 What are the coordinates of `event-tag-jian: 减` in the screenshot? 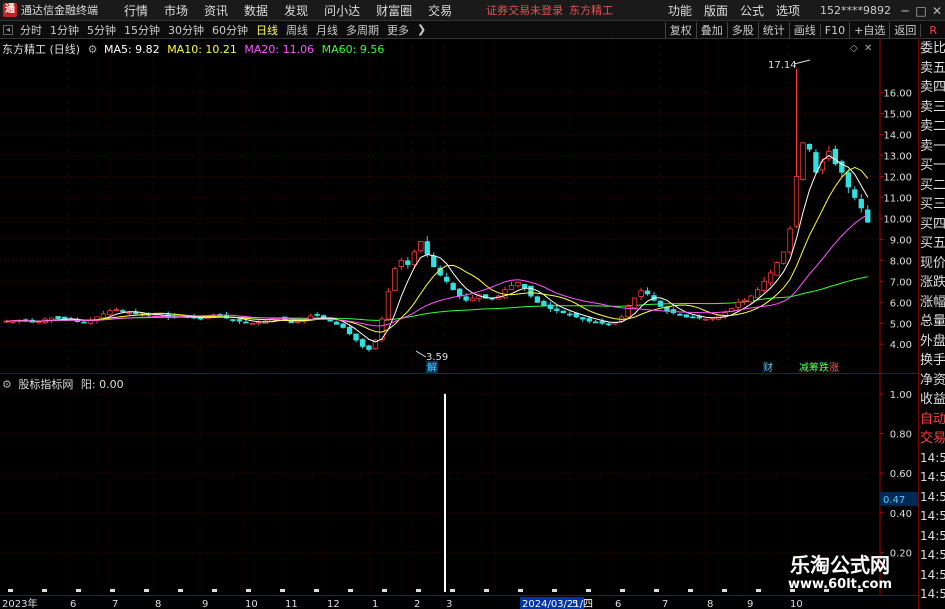 It's located at (804, 368).